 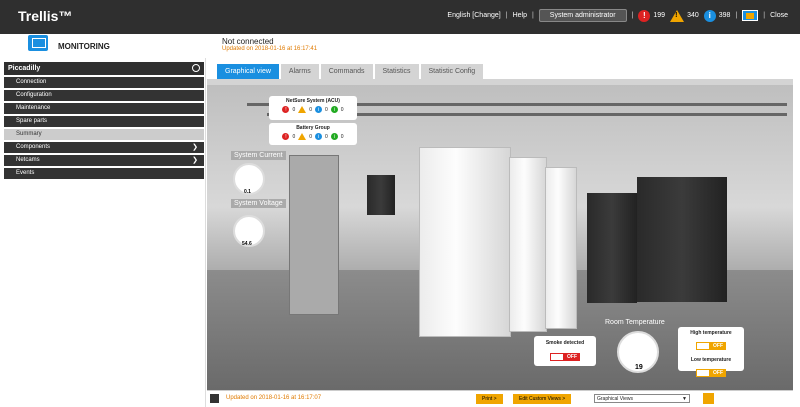 What do you see at coordinates (313, 134) in the screenshot?
I see `battery-widget: Battery Group ! 0 0 i0 i0` at bounding box center [313, 134].